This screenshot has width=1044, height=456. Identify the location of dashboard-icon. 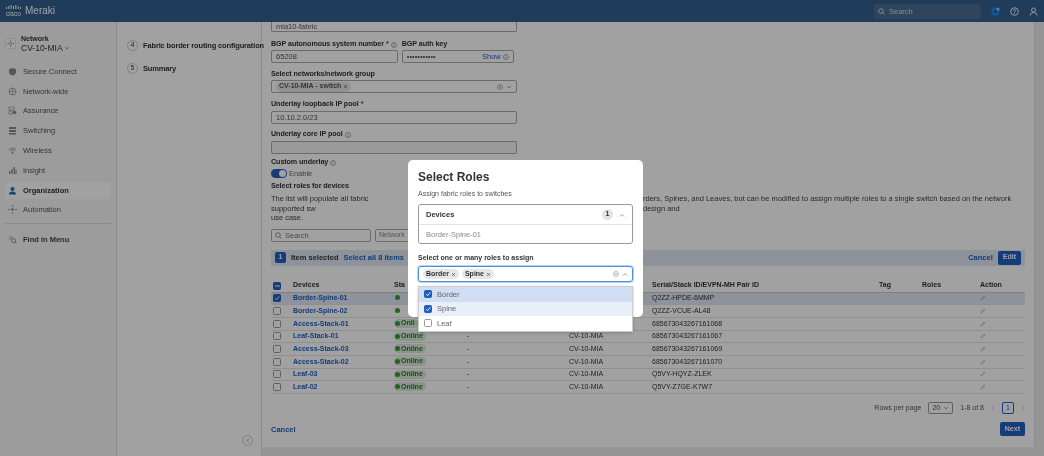
(12, 111).